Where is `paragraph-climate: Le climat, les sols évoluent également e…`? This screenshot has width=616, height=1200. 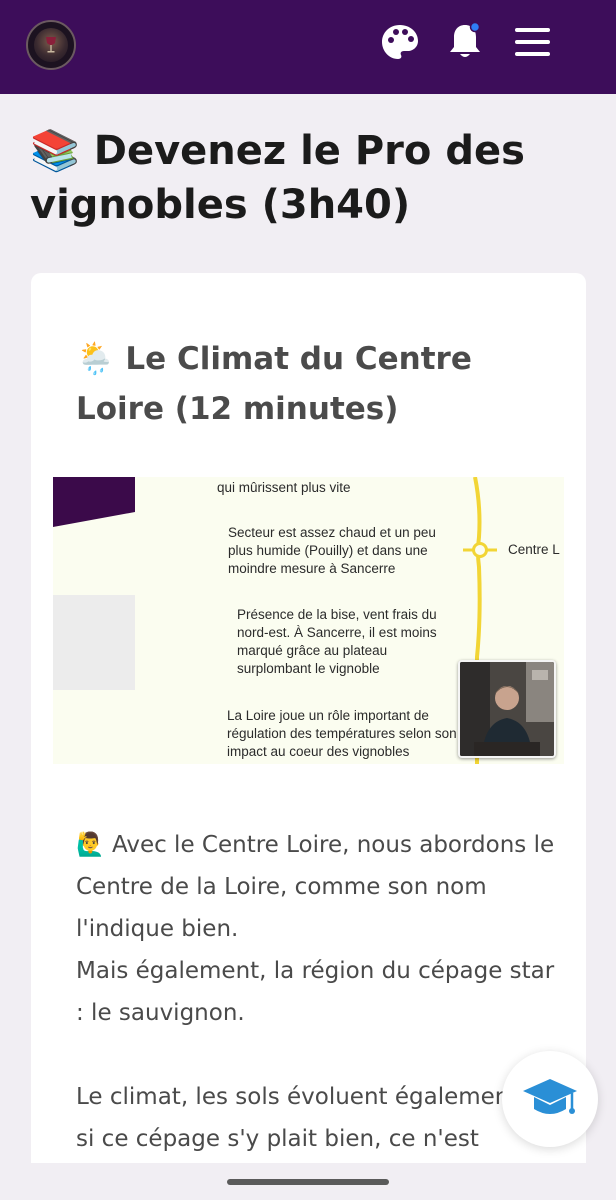 paragraph-climate: Le climat, les sols évoluent également e… is located at coordinates (312, 1118).